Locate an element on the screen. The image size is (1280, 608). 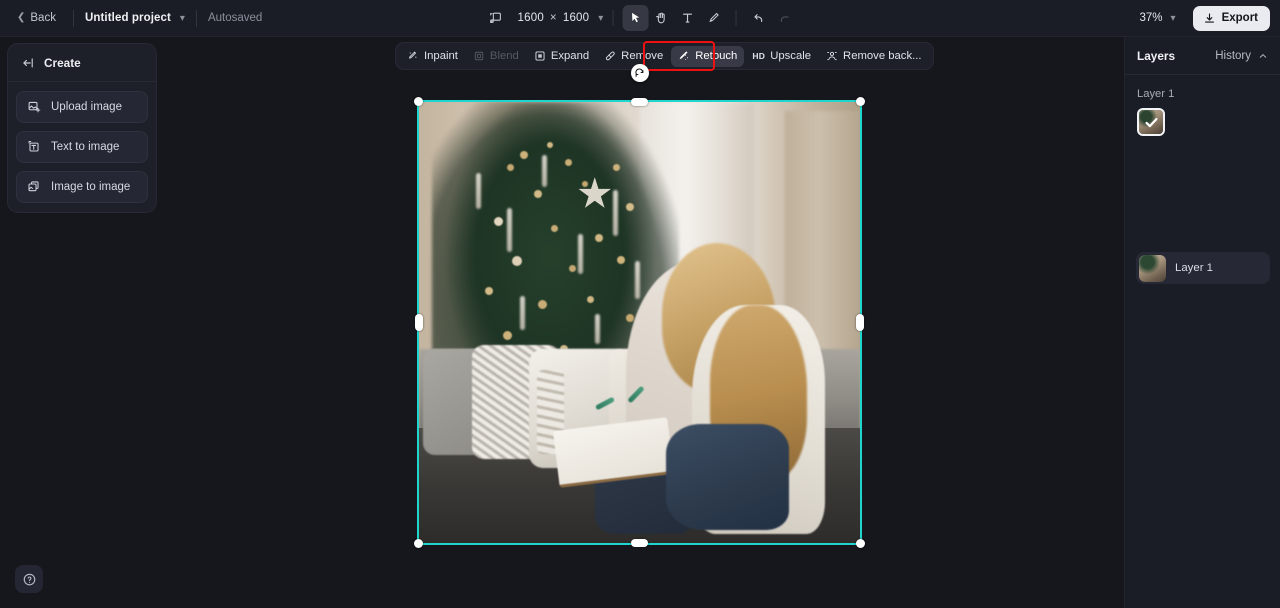
create-panel-title: Create is located at coordinates (62, 63).